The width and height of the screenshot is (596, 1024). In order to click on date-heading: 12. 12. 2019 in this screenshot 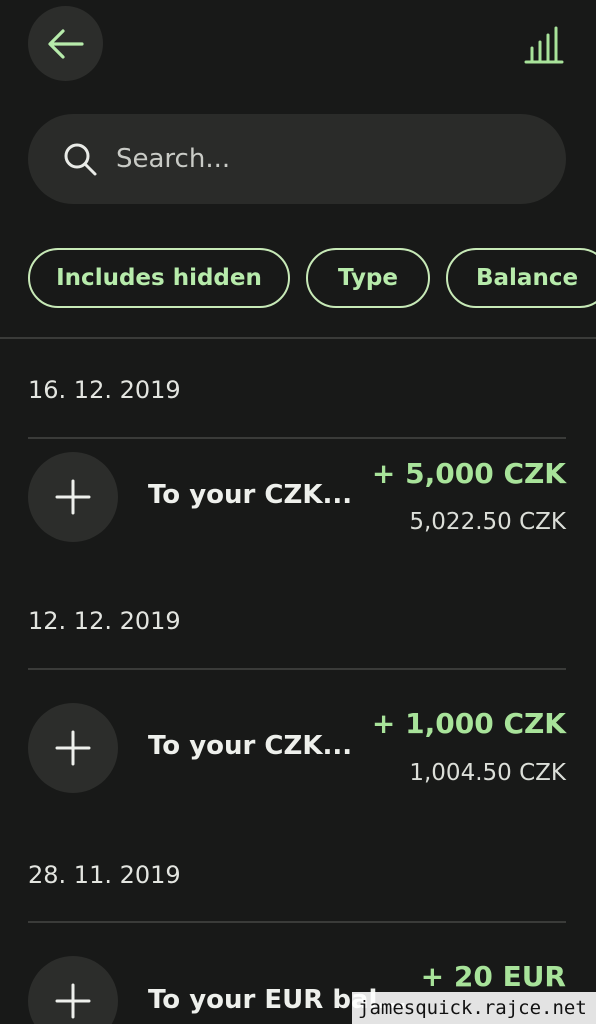, I will do `click(104, 621)`.